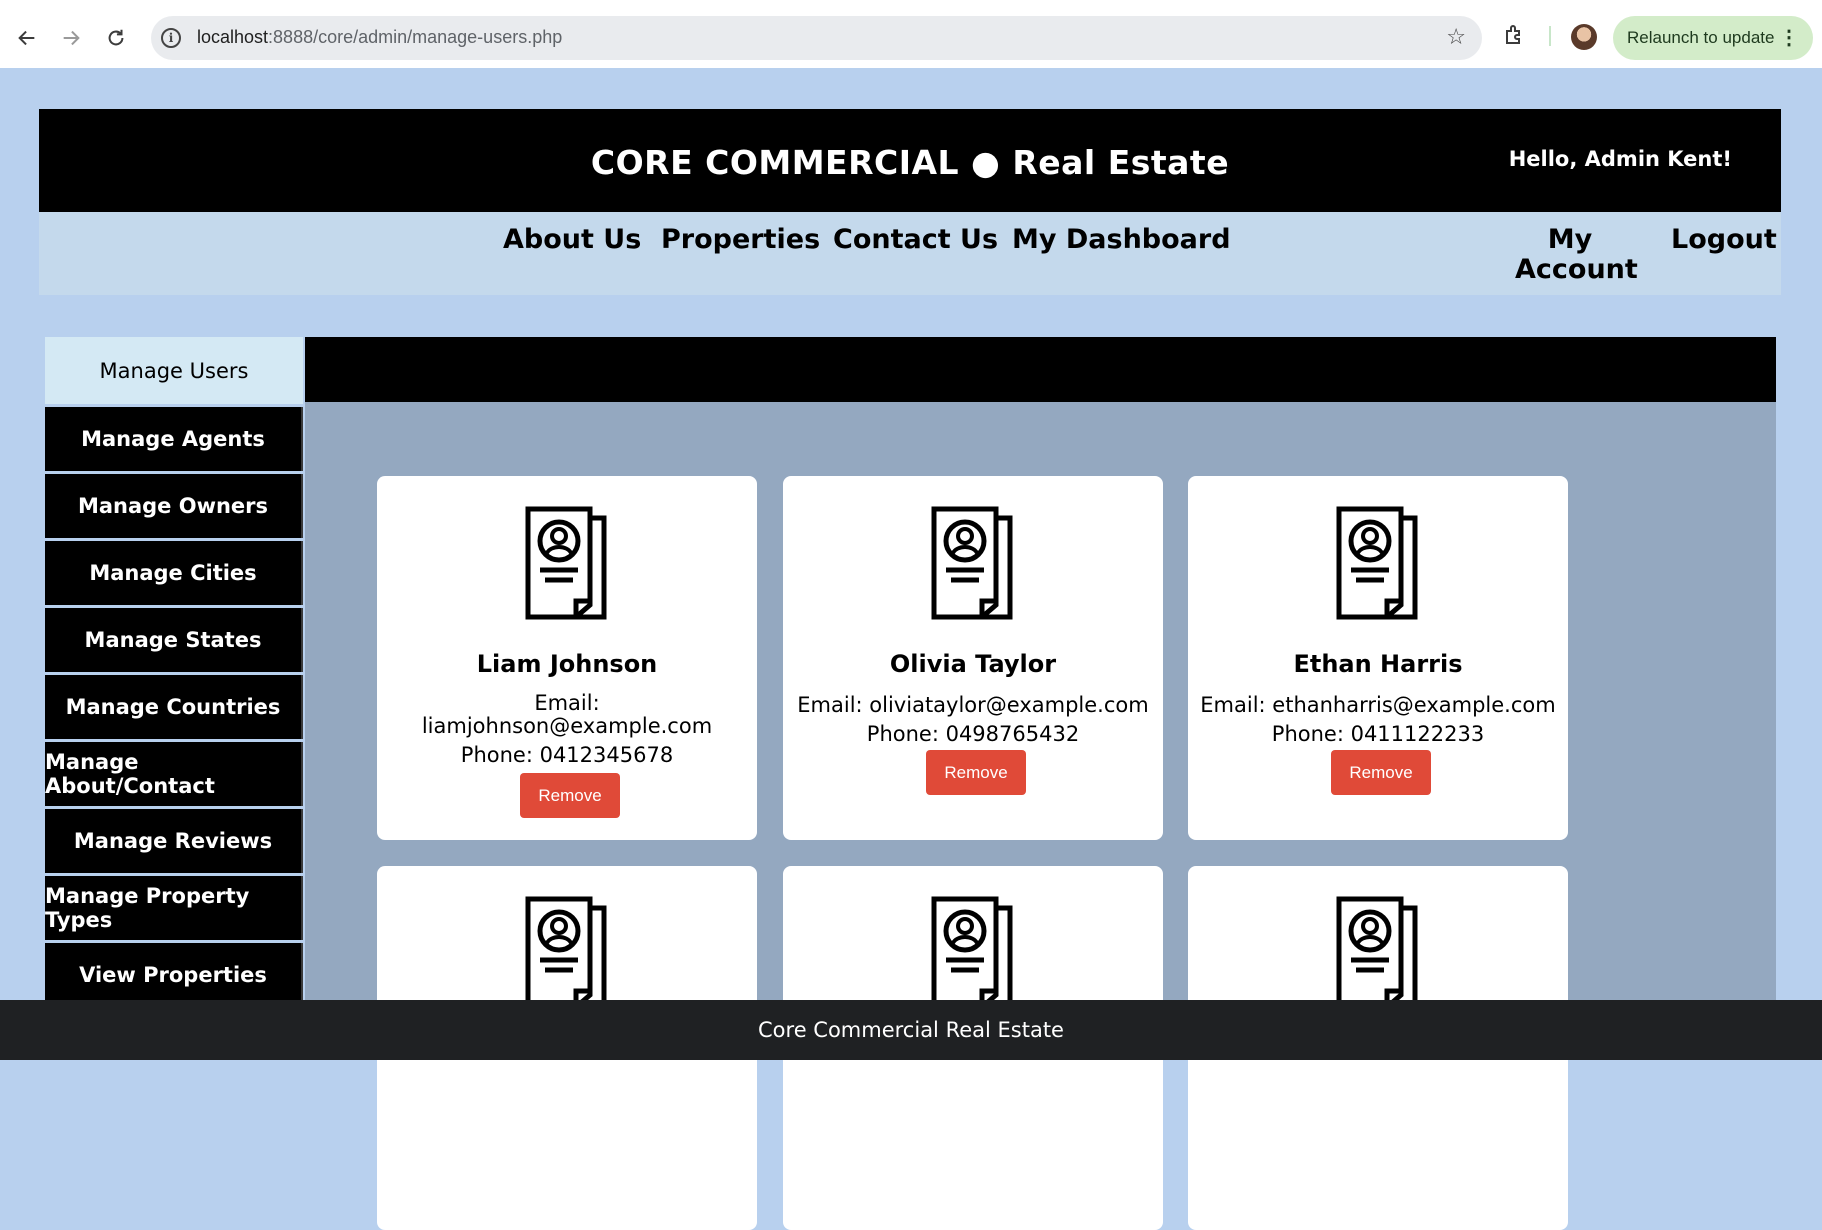 The image size is (1822, 1230). I want to click on user-name: Liam Johnson, so click(567, 664).